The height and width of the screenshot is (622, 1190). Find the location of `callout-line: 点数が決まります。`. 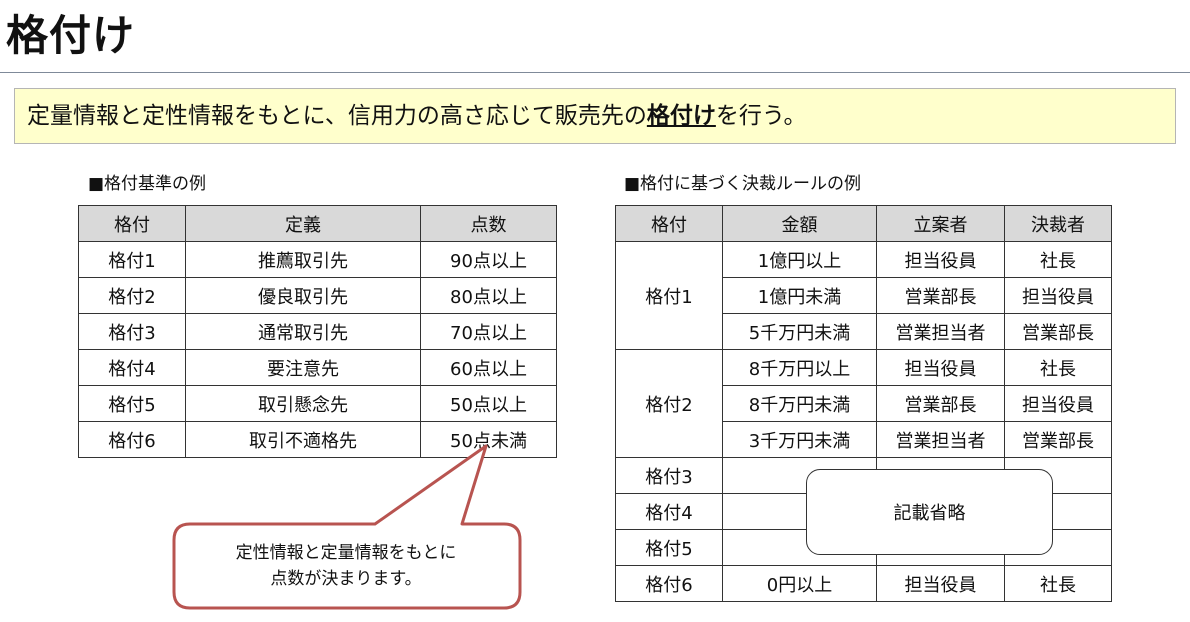

callout-line: 点数が決まります。 is located at coordinates (346, 579).